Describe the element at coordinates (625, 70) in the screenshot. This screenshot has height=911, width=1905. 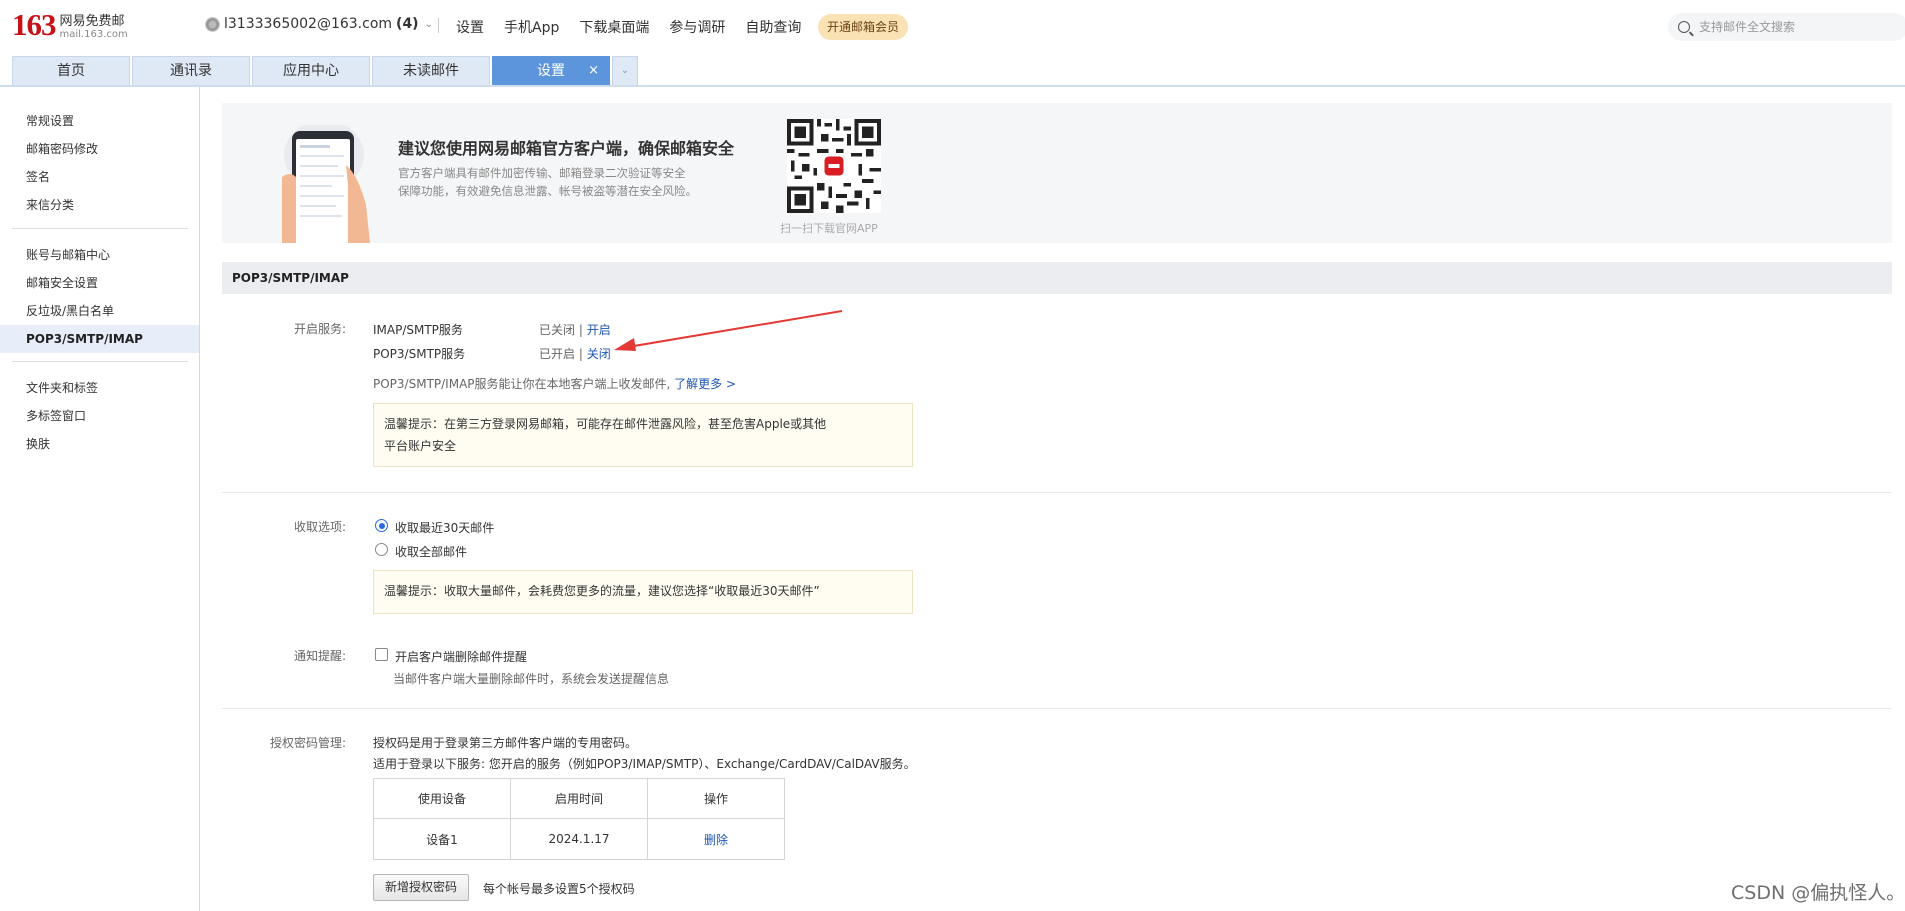
I see `tab-more-chevron-icon: ⌄` at that location.